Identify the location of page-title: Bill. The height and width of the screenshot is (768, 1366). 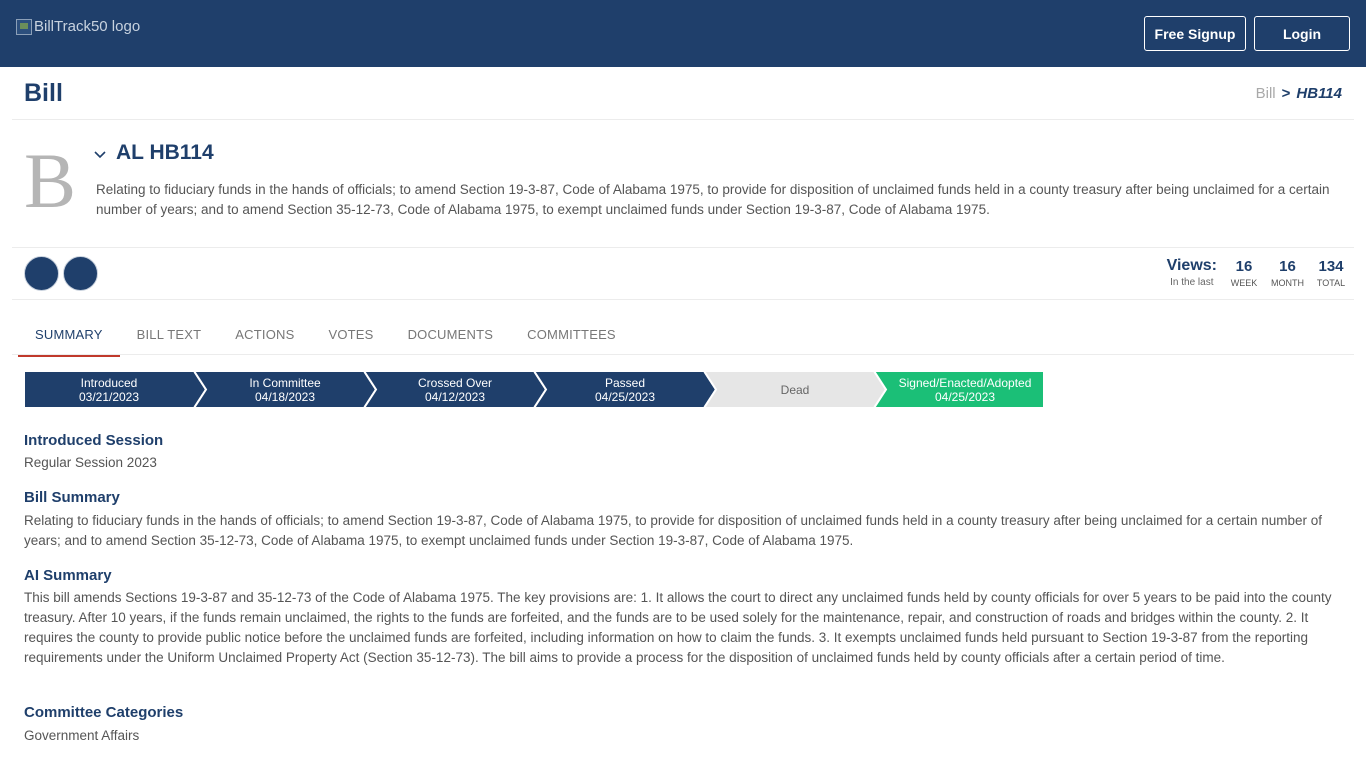
(43, 93).